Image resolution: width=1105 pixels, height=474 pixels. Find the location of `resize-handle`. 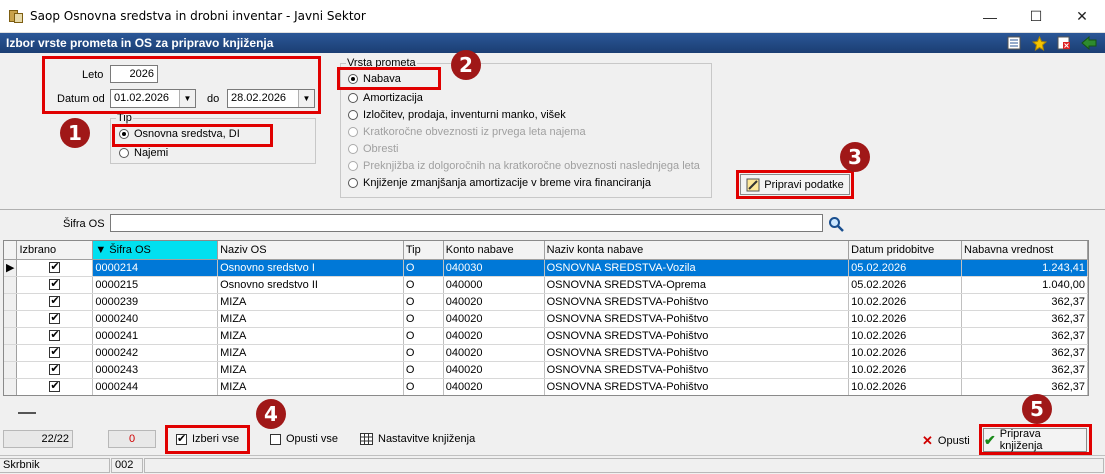

resize-handle is located at coordinates (27, 413).